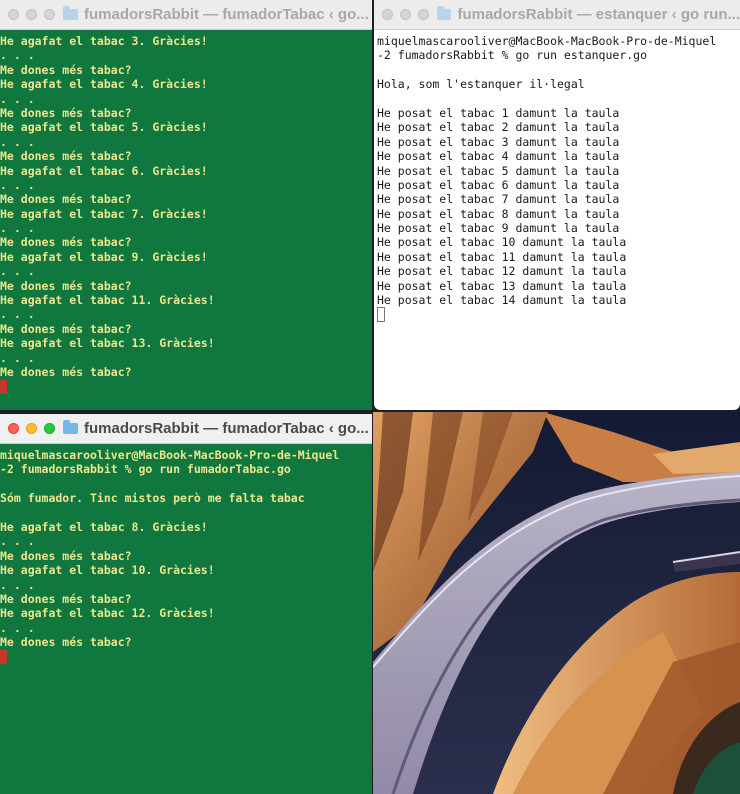 This screenshot has width=740, height=794. Describe the element at coordinates (498, 170) in the screenshot. I see `terminal-line: He posat el tabac 5 damunt la taula` at that location.